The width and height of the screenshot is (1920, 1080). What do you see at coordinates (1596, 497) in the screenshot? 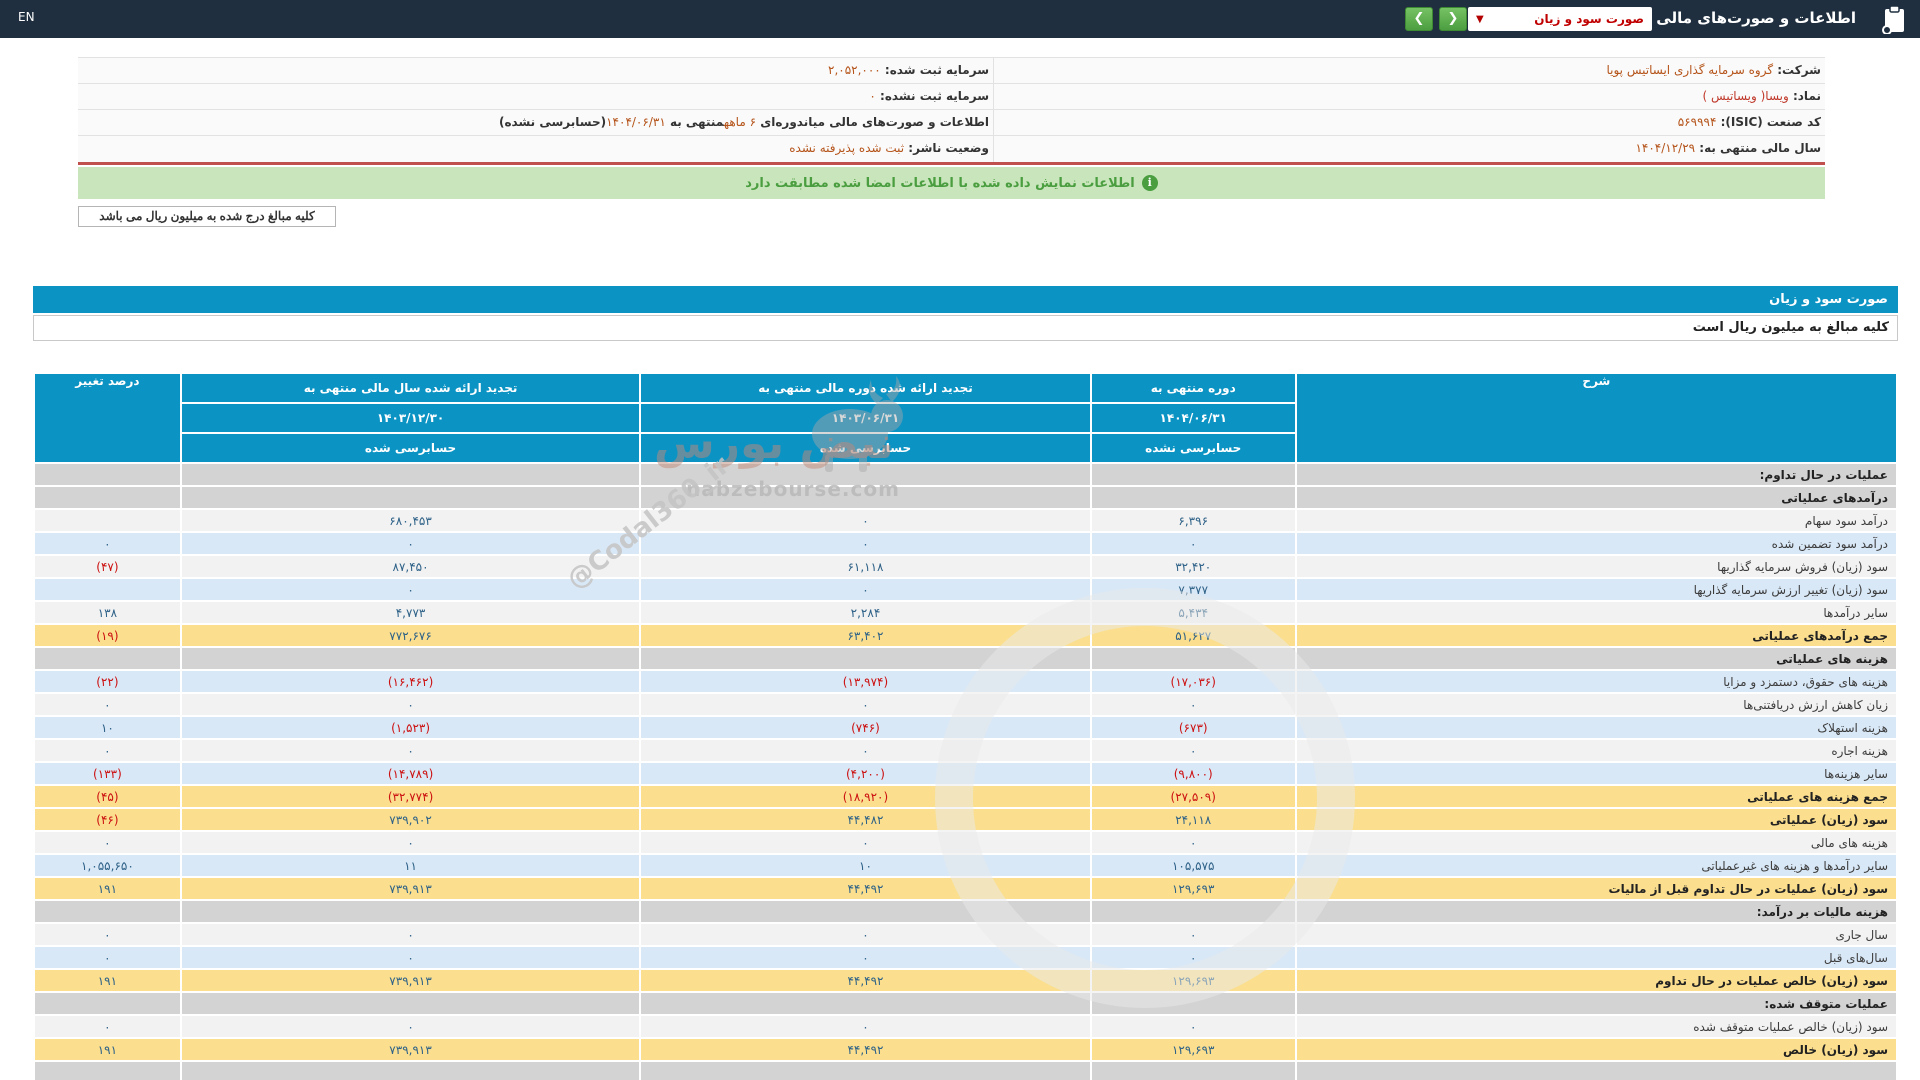
I see `row-label: درآمدهای عملیاتی` at bounding box center [1596, 497].